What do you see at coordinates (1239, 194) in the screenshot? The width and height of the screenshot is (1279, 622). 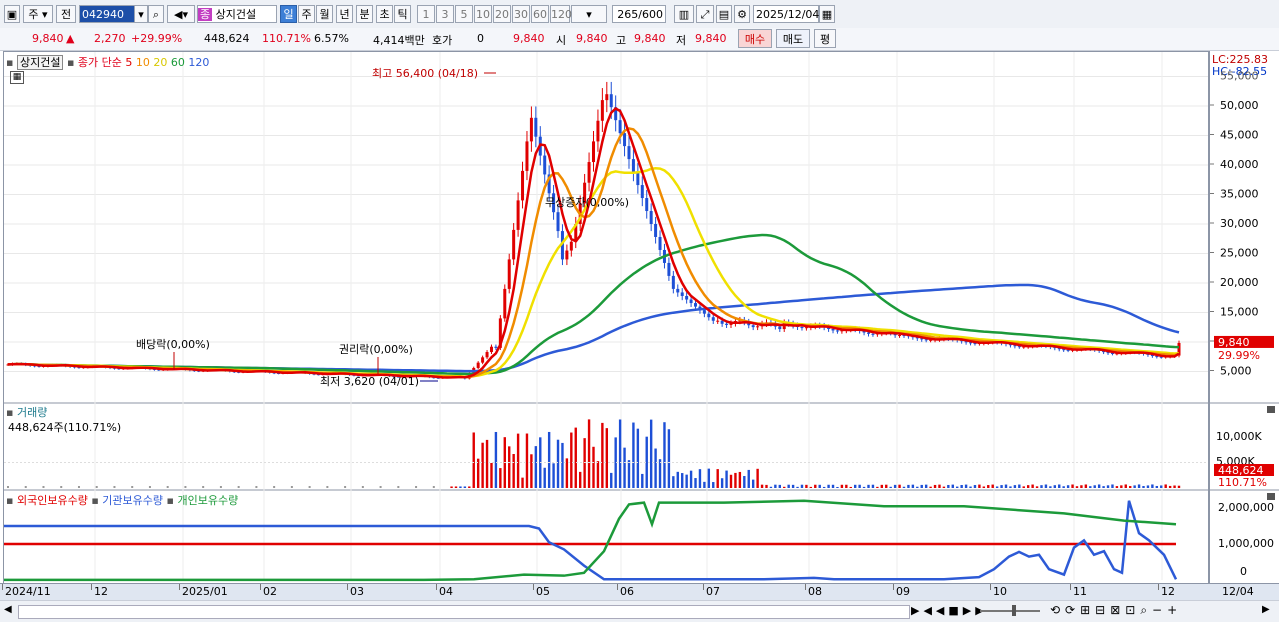 I see `price-axis-tick: 35,000` at bounding box center [1239, 194].